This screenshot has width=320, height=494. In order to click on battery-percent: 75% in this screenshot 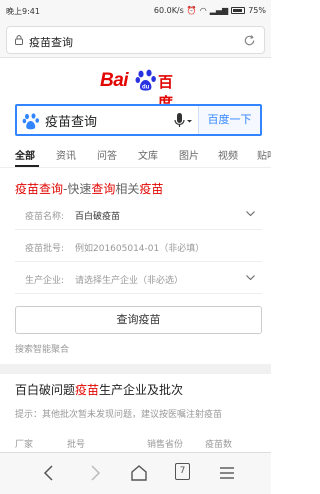, I will do `click(257, 10)`.